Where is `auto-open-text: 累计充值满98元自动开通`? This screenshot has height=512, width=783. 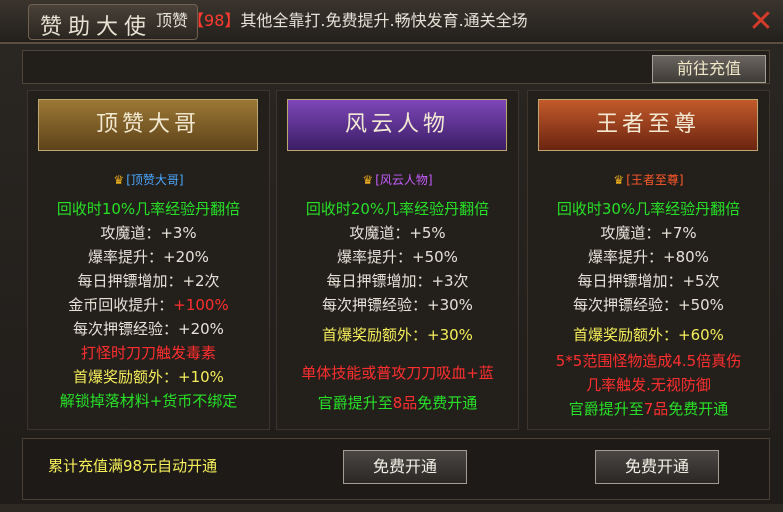 auto-open-text: 累计充值满98元自动开通 is located at coordinates (133, 466).